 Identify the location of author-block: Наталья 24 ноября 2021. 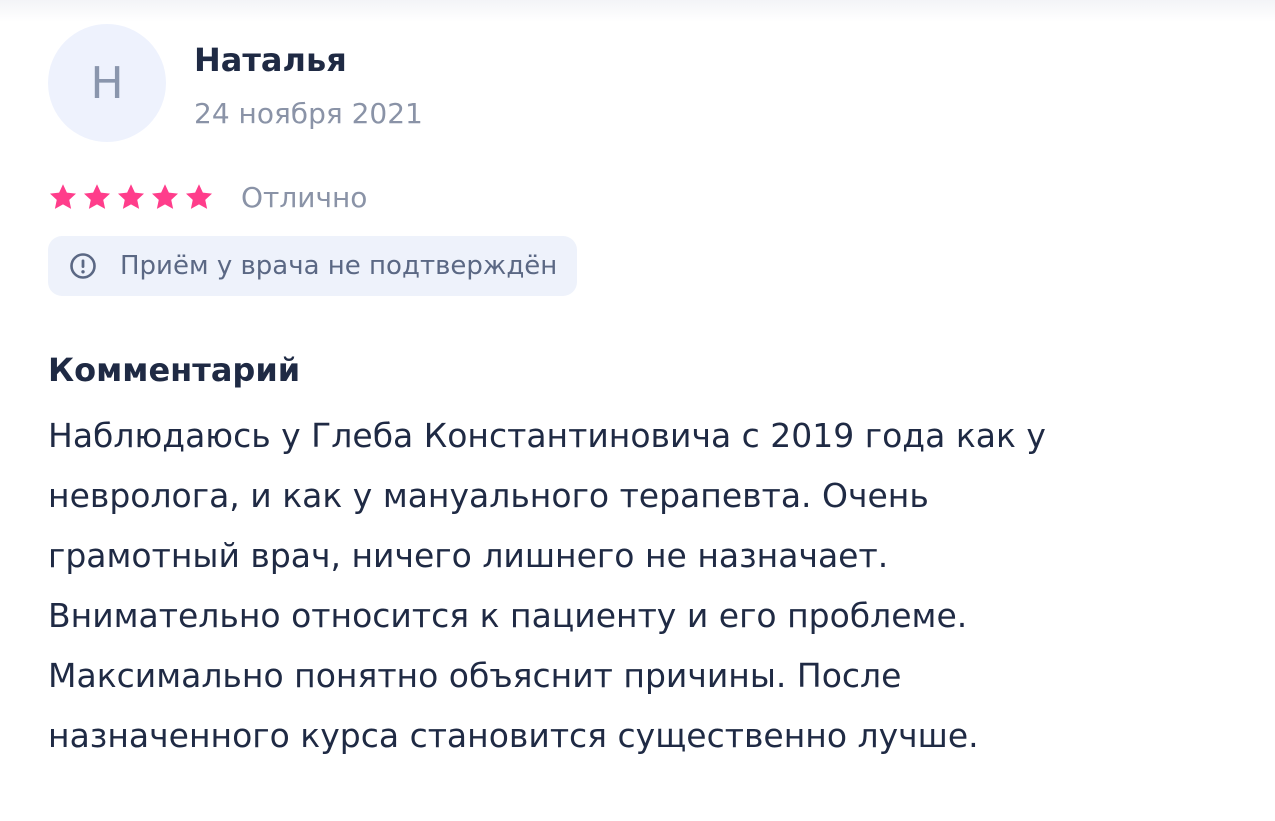
(308, 85).